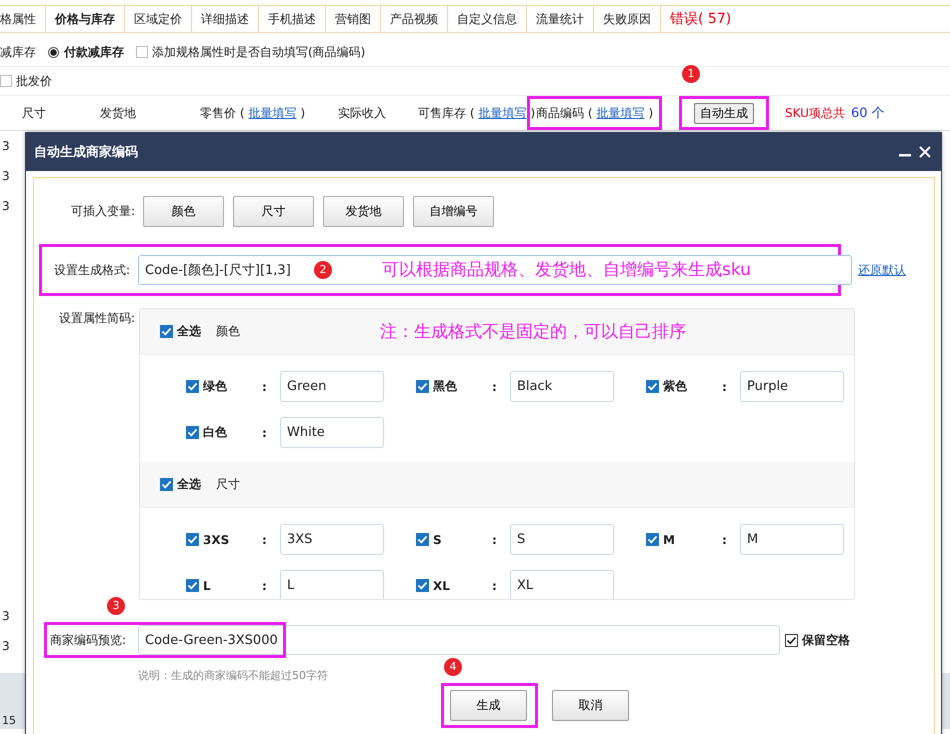 The width and height of the screenshot is (950, 734). What do you see at coordinates (453, 667) in the screenshot?
I see `number-badge: 4` at bounding box center [453, 667].